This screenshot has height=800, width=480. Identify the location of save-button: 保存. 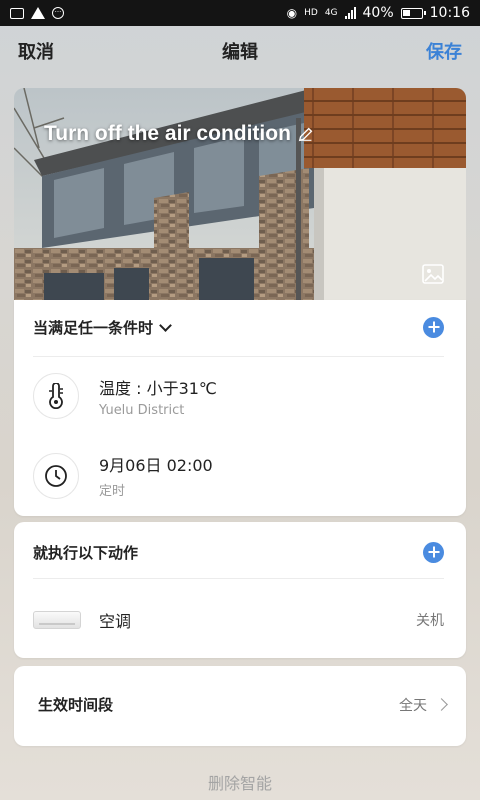
(444, 51).